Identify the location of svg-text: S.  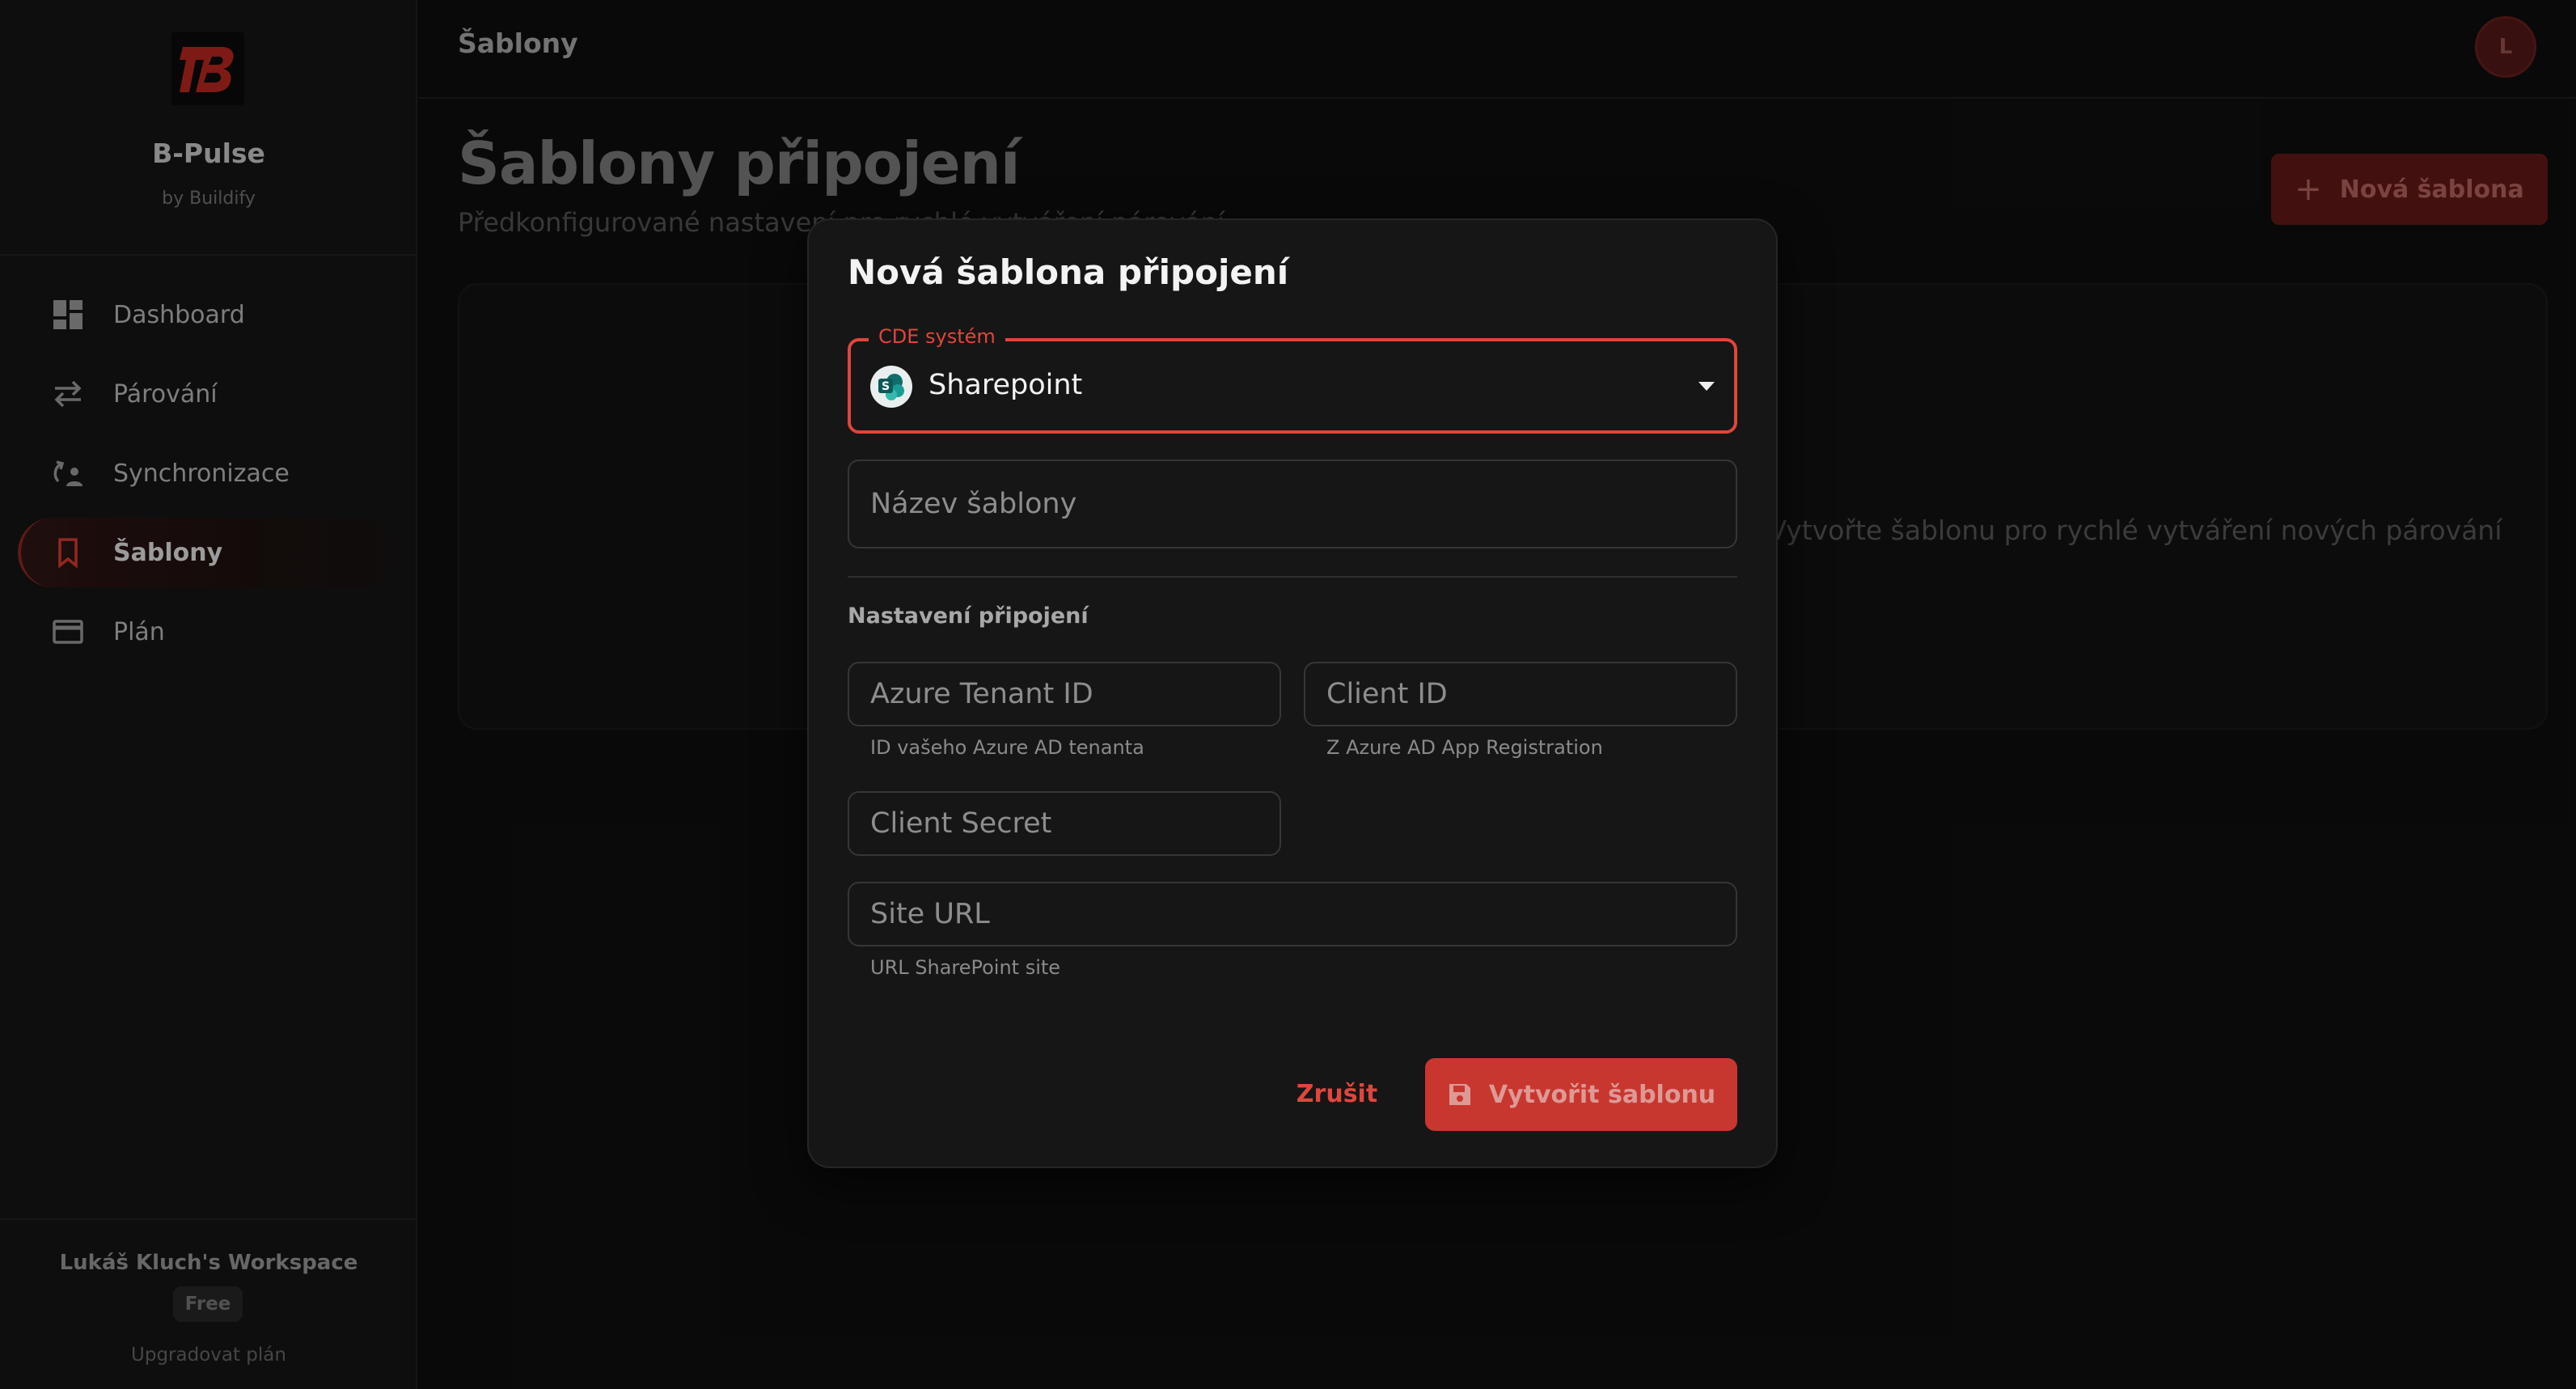
(886, 386).